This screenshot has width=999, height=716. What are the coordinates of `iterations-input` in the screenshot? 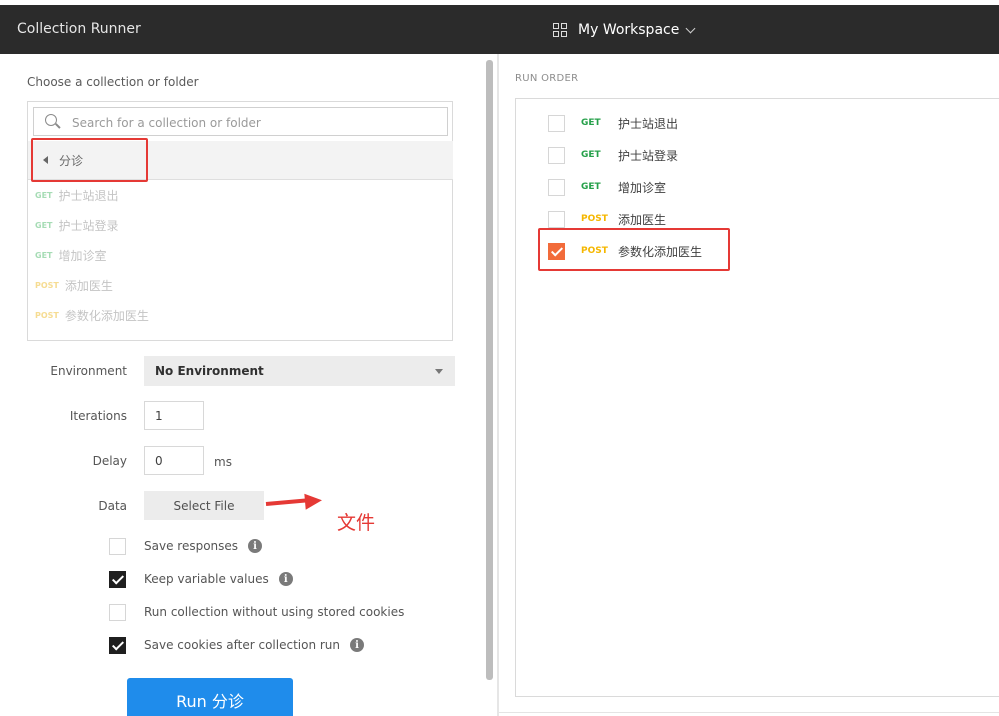 It's located at (174, 415).